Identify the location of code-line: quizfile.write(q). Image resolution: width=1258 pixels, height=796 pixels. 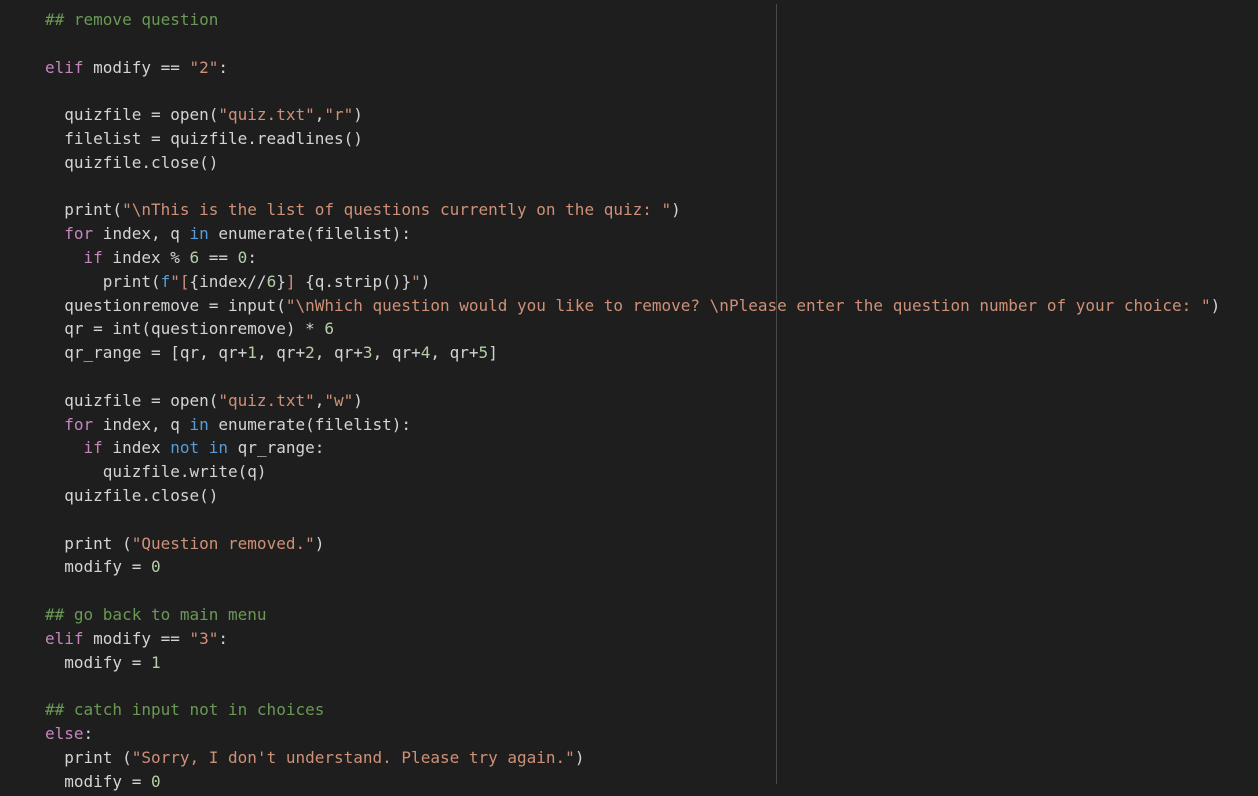
(632, 472).